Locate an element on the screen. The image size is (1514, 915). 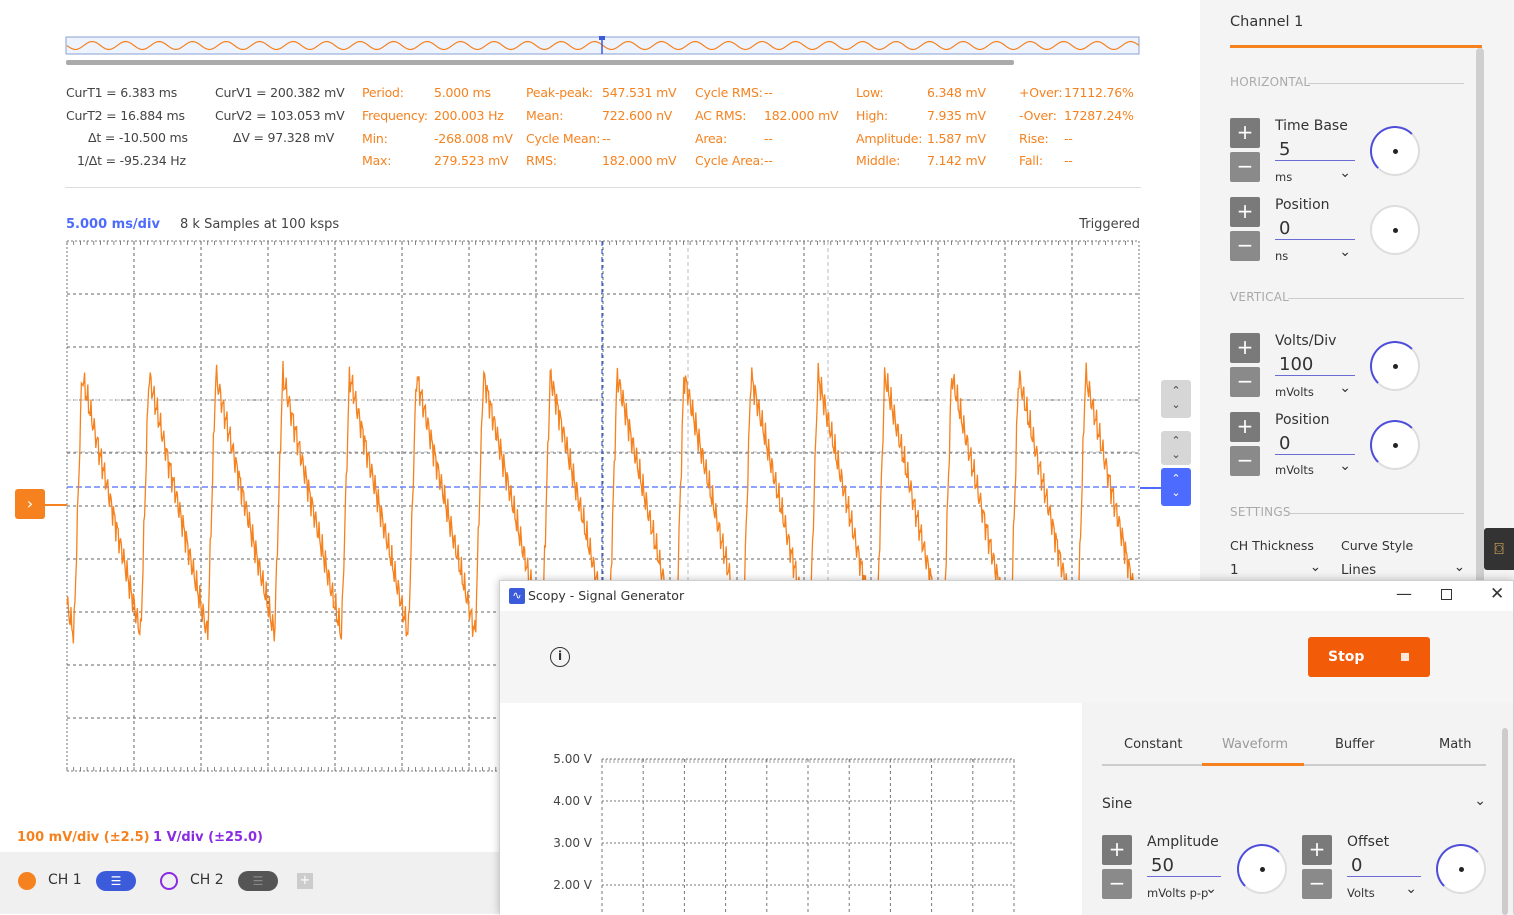
voltsdiv-plus-button: + is located at coordinates (1245, 348).